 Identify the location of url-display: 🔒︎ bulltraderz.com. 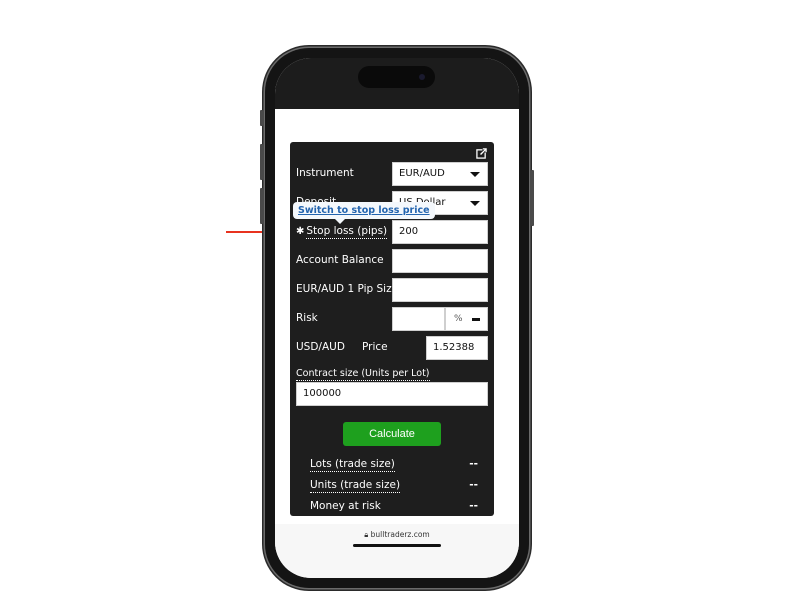
(397, 535).